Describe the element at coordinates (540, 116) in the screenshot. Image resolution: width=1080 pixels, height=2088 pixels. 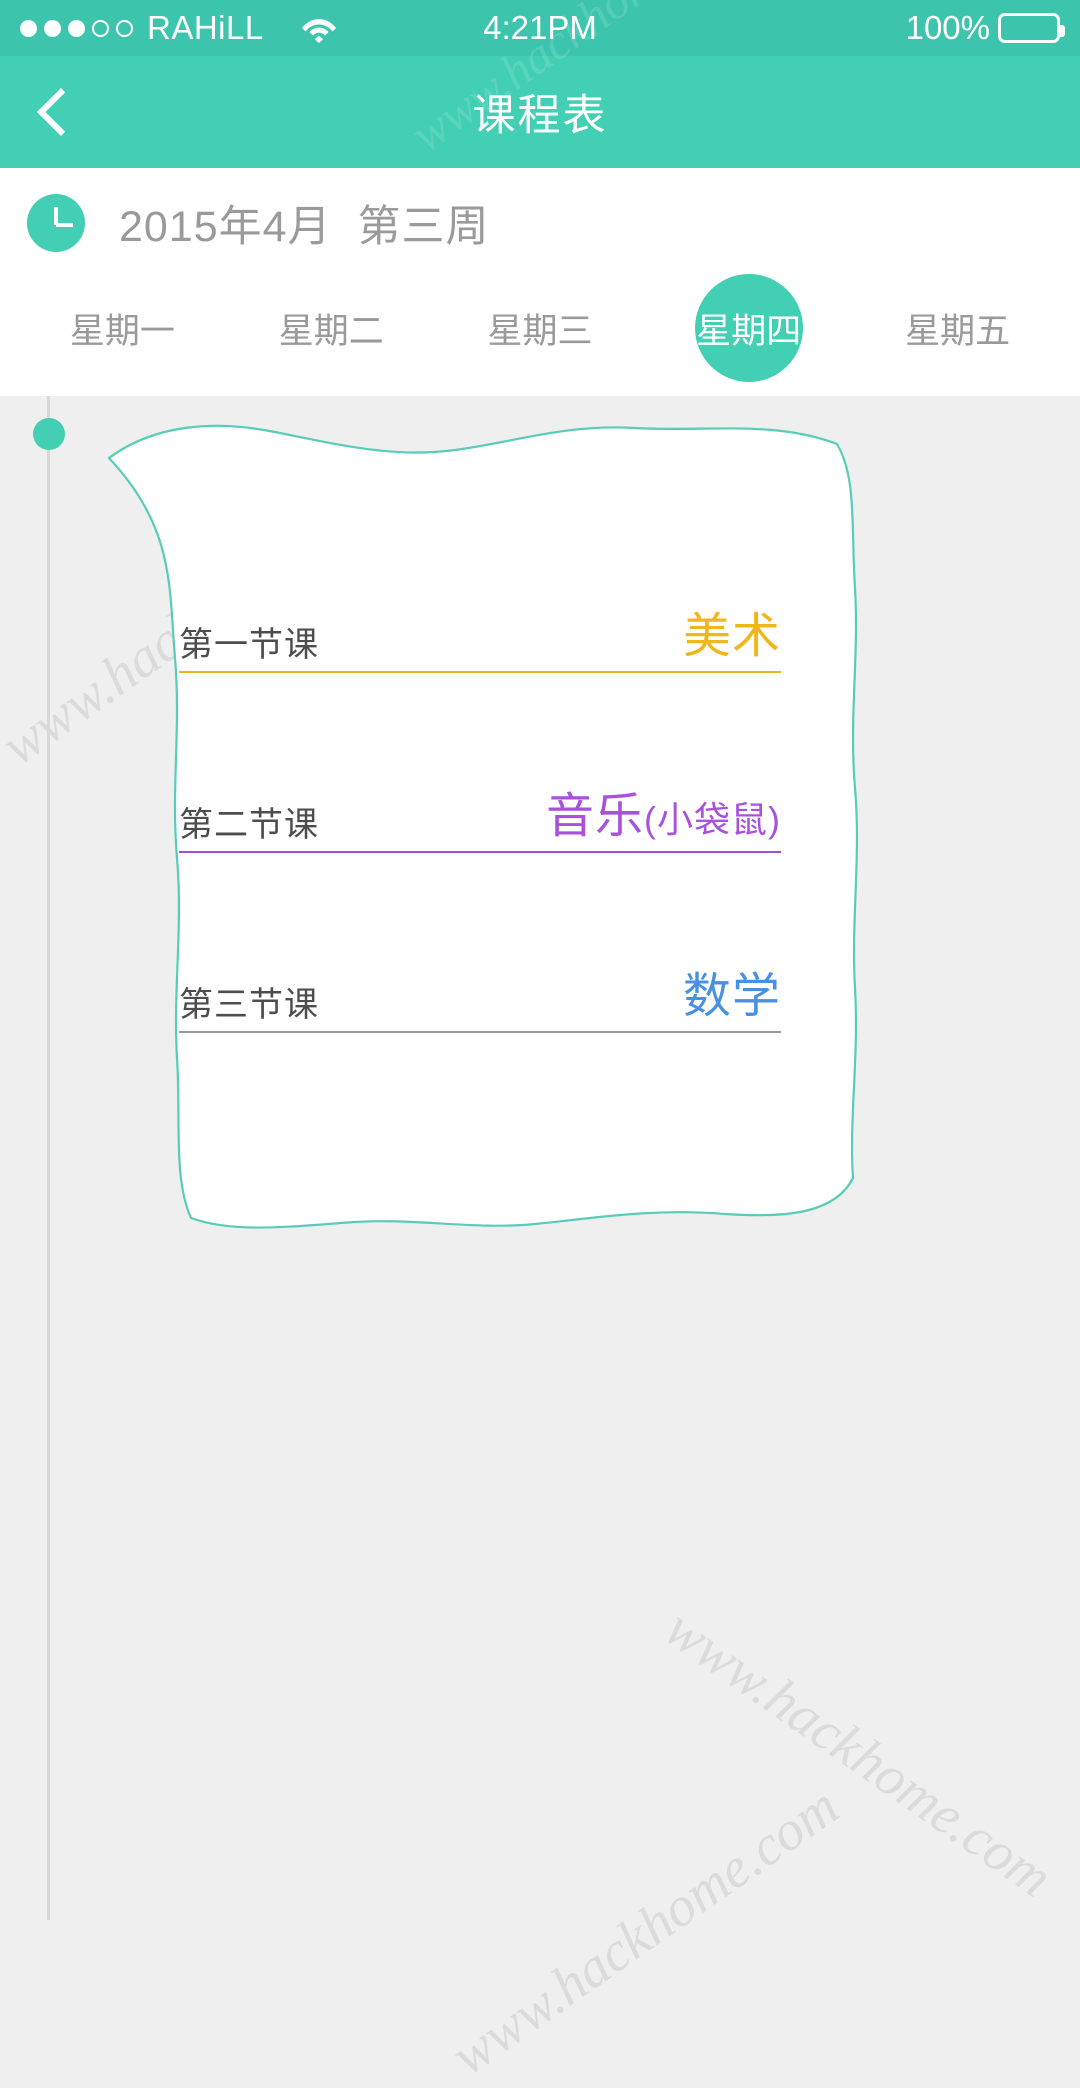
I see `page-title: 课程表` at that location.